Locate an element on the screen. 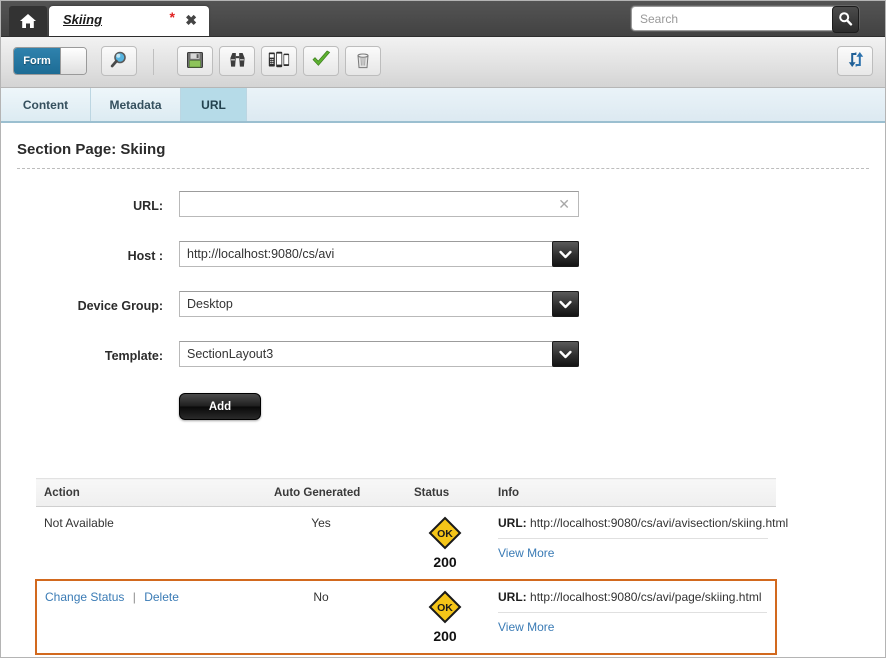 The height and width of the screenshot is (658, 886). cell-auto-generated: No is located at coordinates (321, 617).